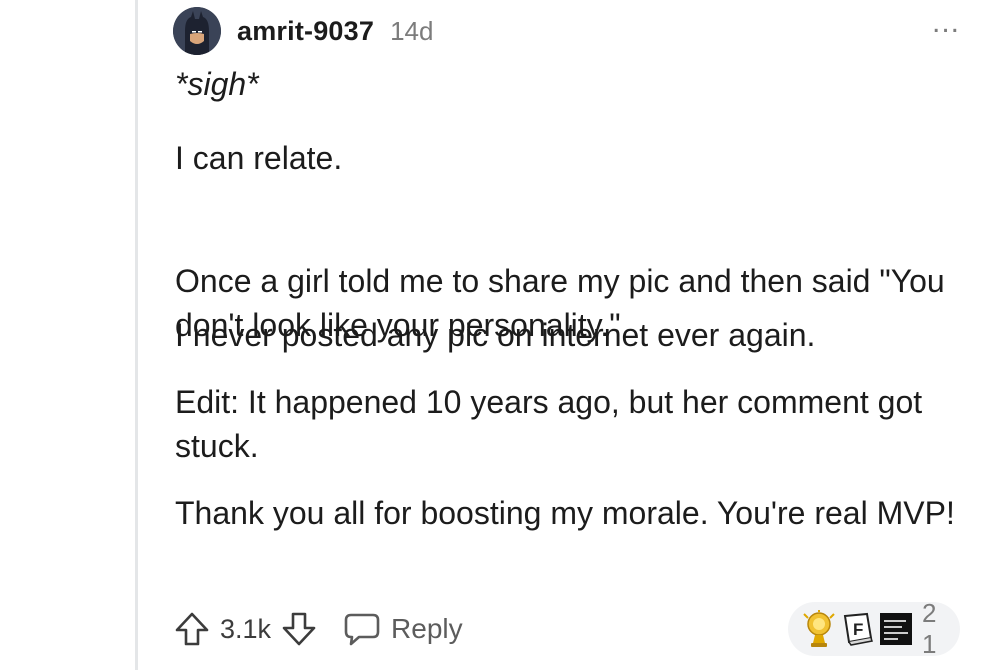 This screenshot has width=1000, height=670. What do you see at coordinates (259, 158) in the screenshot?
I see `comment-paragraph: I can relate.` at bounding box center [259, 158].